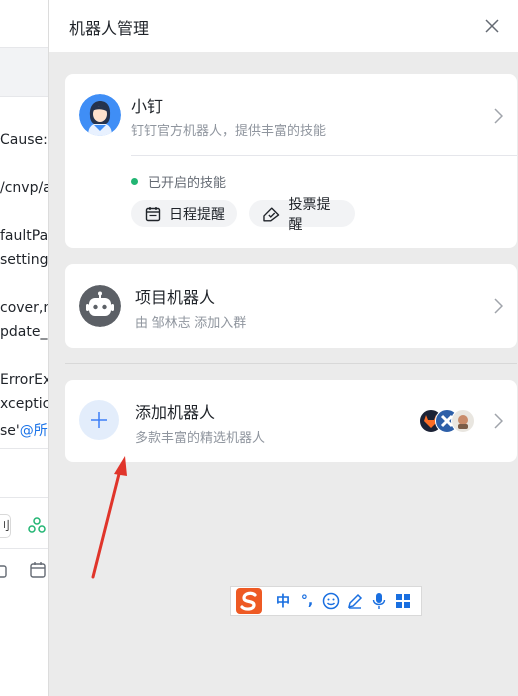  What do you see at coordinates (271, 213) in the screenshot?
I see `vote-icon` at bounding box center [271, 213].